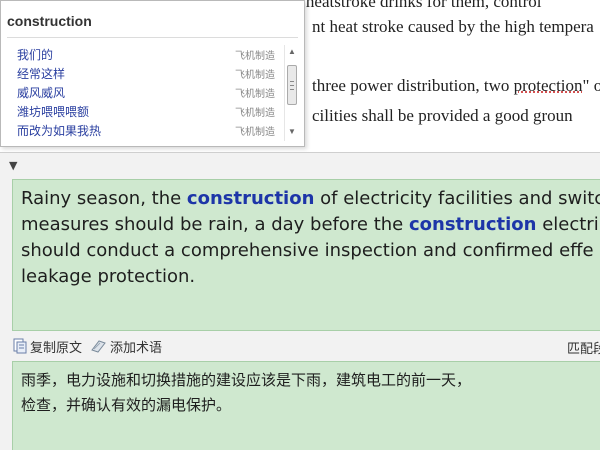 Image resolution: width=600 pixels, height=450 pixels. I want to click on copy-document-icon, so click(20, 346).